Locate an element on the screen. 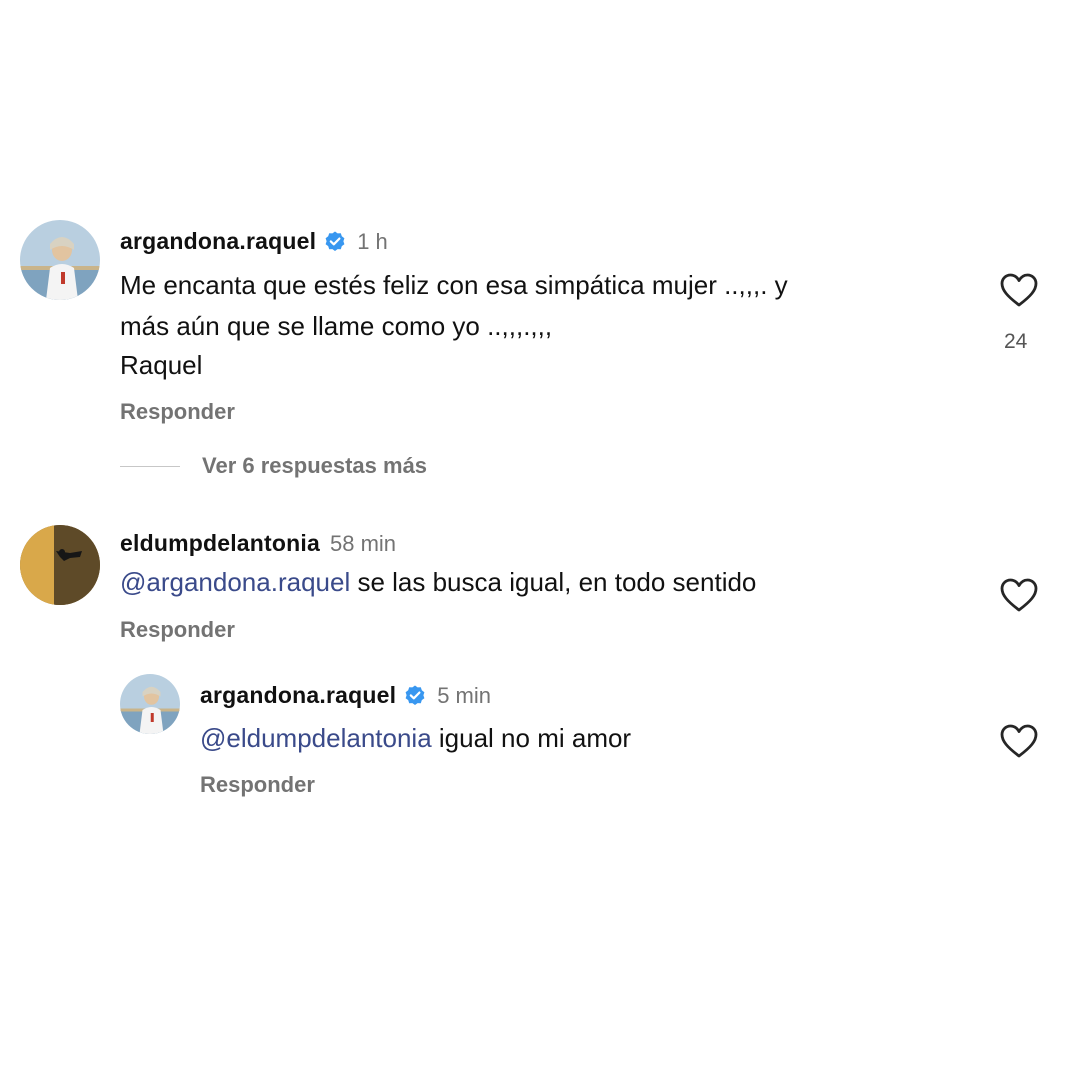  comment-header: eldumpdelantonia 58 min is located at coordinates (258, 543).